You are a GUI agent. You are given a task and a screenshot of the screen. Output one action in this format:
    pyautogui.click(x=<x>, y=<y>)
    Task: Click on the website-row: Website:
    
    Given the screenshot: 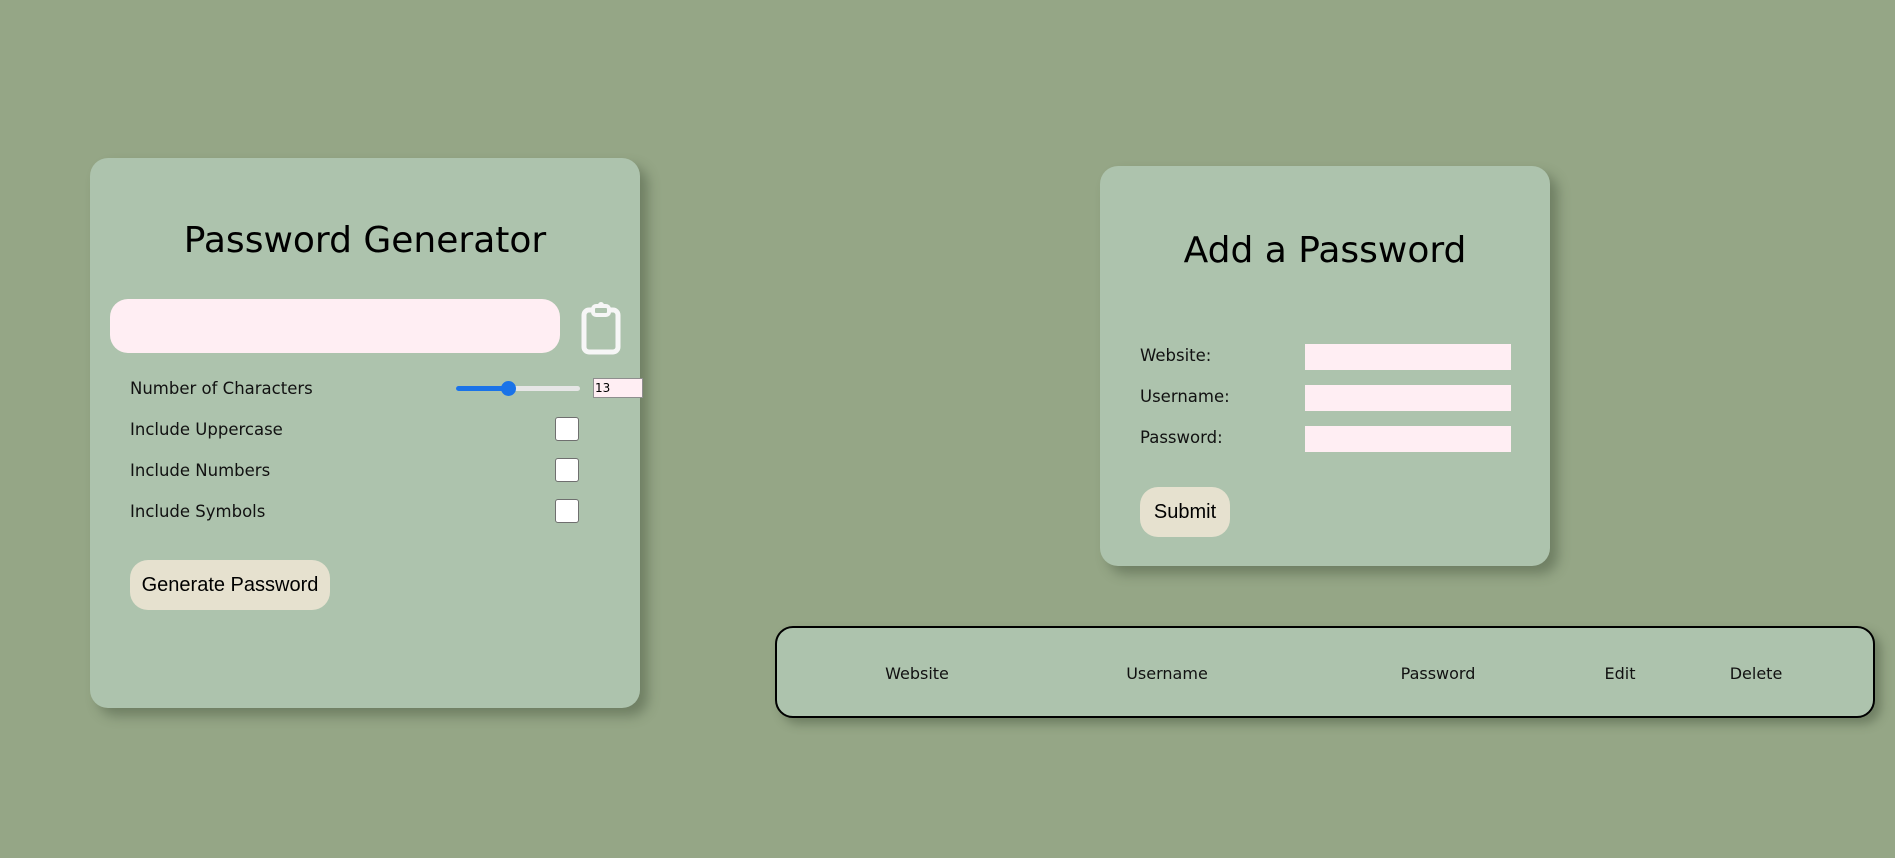 What is the action you would take?
    pyautogui.click(x=1330, y=357)
    